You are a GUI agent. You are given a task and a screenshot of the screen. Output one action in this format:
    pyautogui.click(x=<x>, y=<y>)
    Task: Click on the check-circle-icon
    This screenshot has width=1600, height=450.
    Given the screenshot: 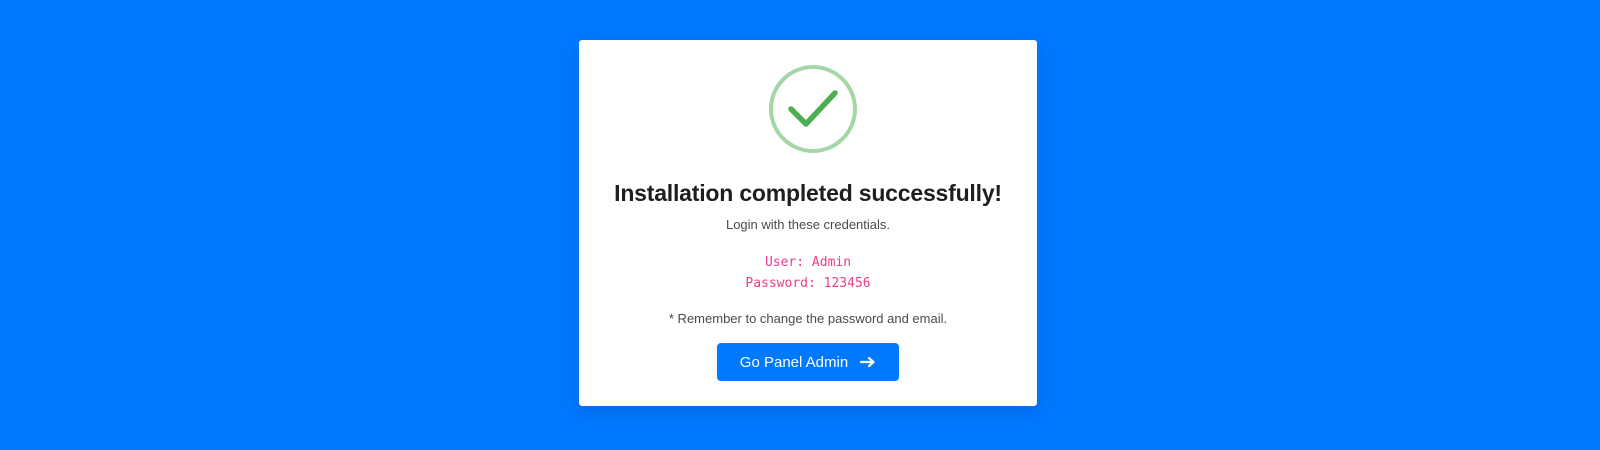 What is the action you would take?
    pyautogui.click(x=813, y=109)
    